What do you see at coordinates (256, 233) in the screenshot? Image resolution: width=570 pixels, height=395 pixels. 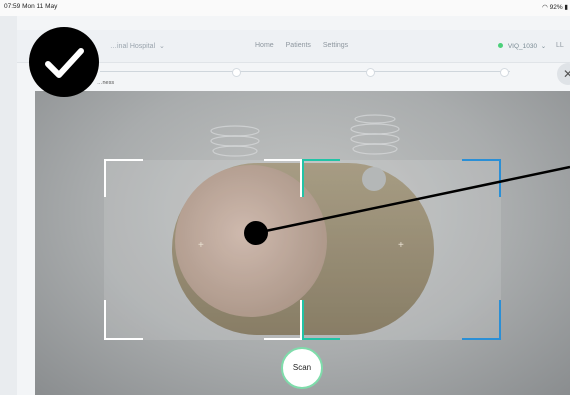 I see `annotation-dot` at bounding box center [256, 233].